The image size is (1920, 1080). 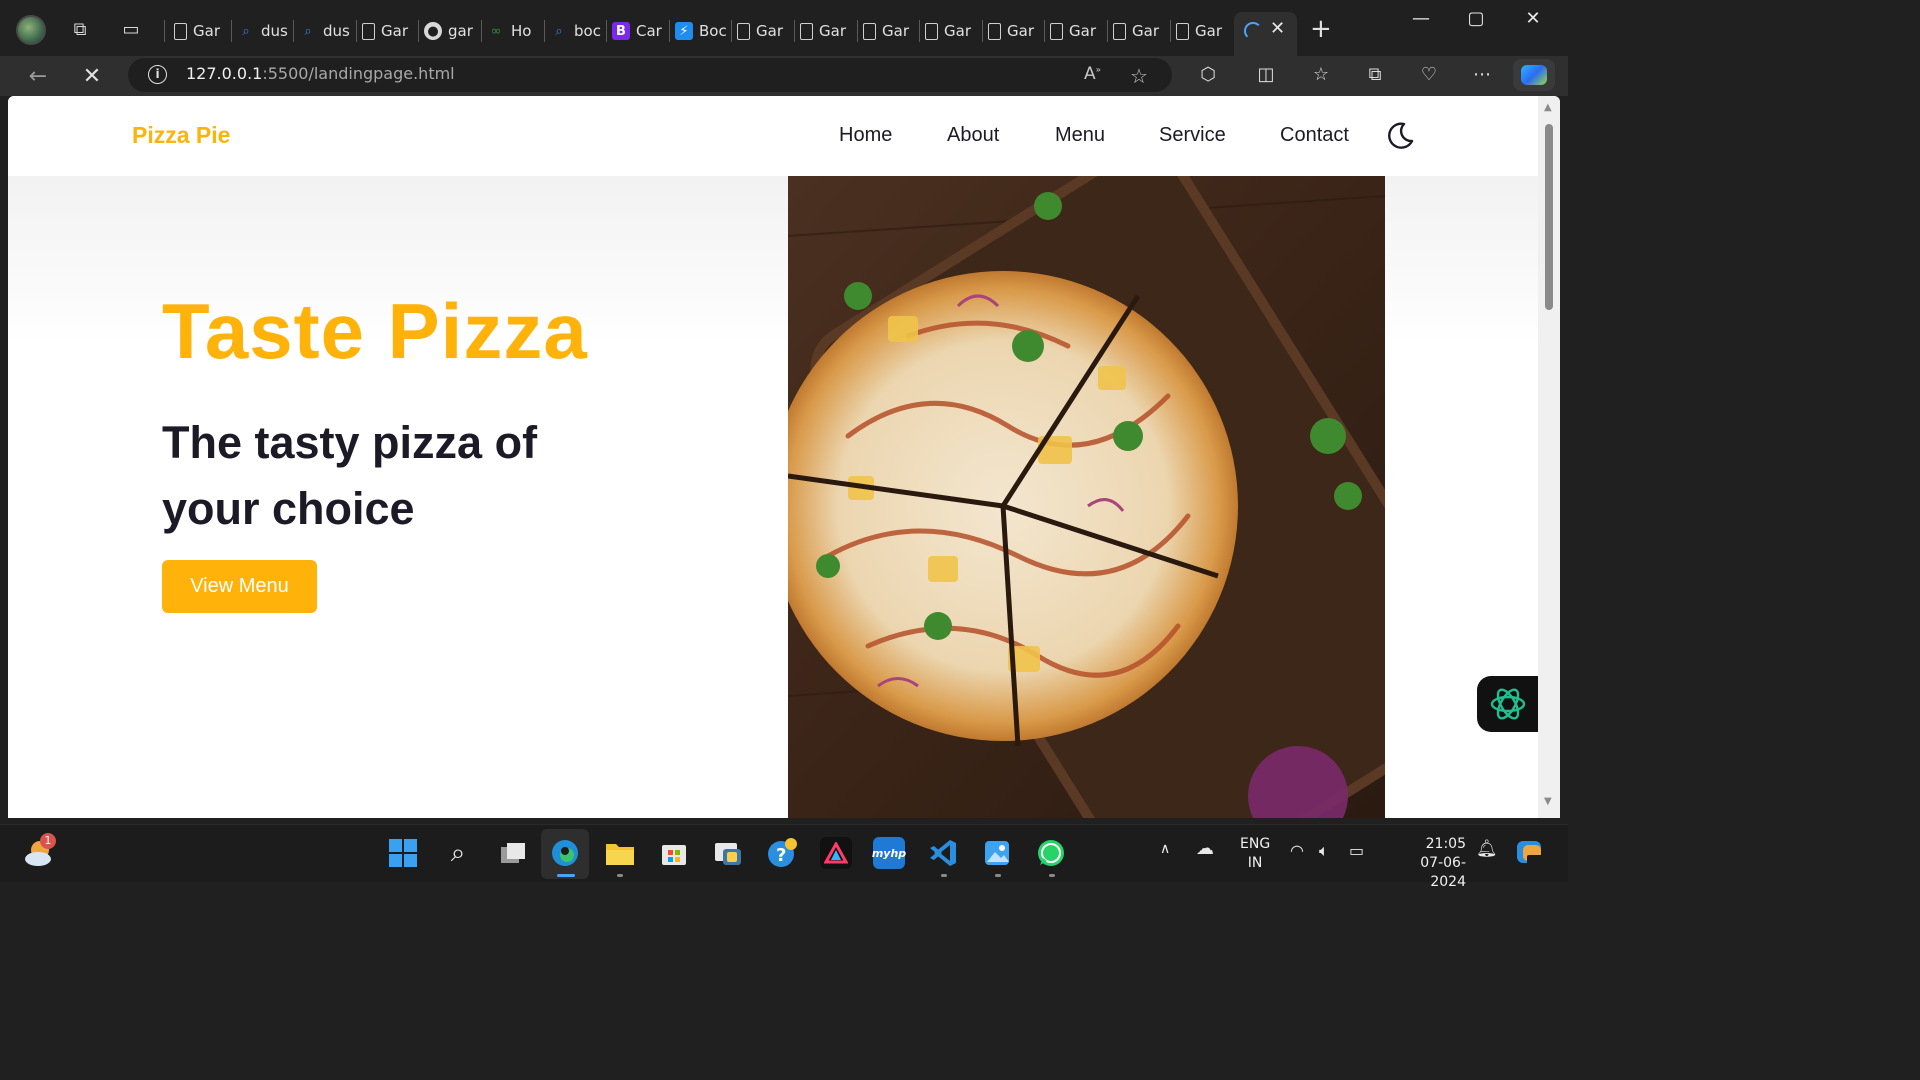 I want to click on volume-icon: 🔈︎, so click(x=1324, y=851).